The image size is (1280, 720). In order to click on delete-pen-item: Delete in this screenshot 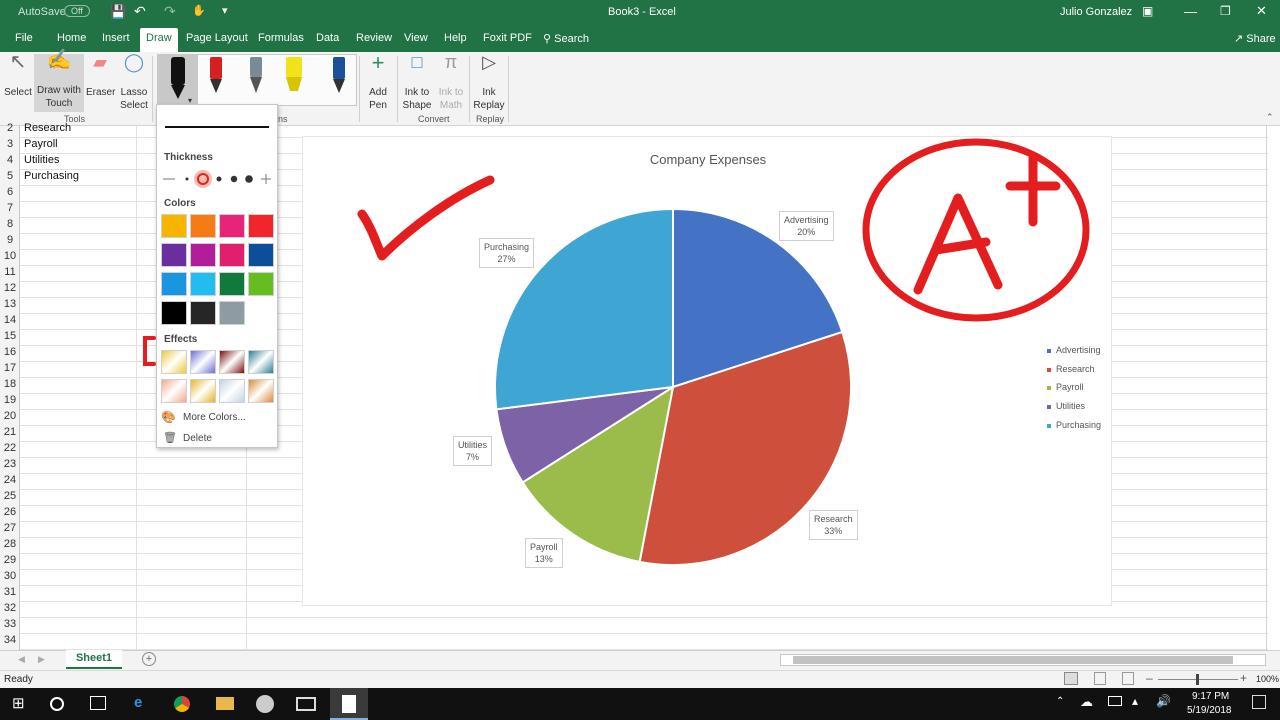, I will do `click(197, 438)`.